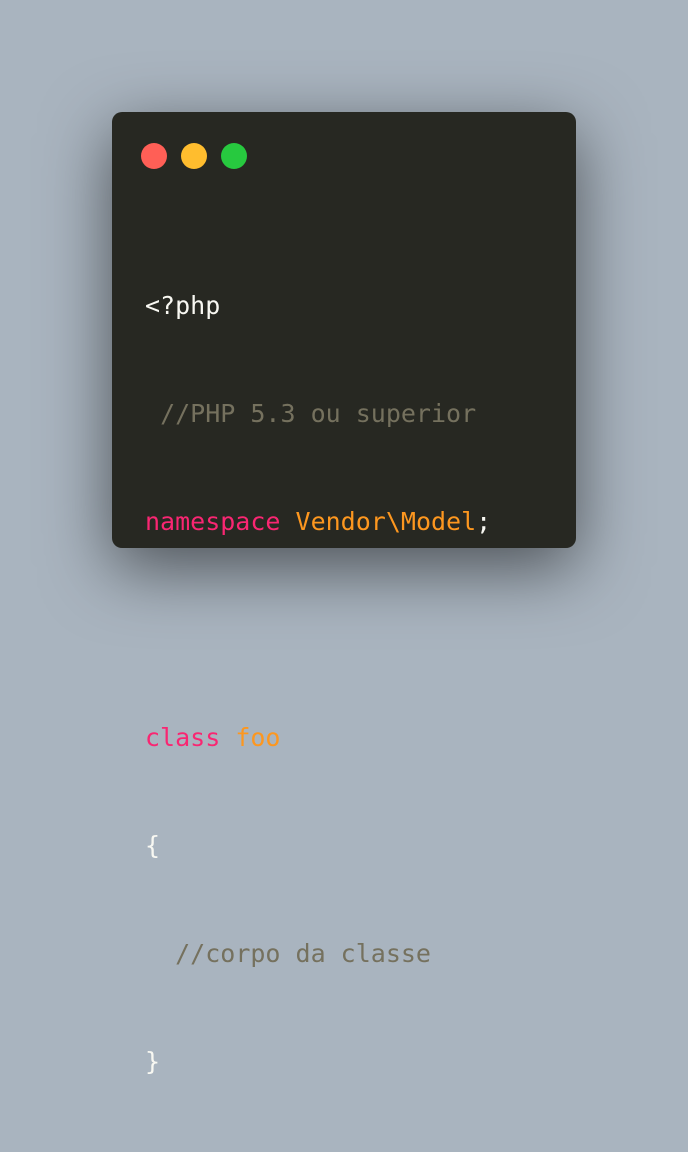 The width and height of the screenshot is (688, 1152). Describe the element at coordinates (183, 305) in the screenshot. I see `php-open-tag: <?php` at that location.